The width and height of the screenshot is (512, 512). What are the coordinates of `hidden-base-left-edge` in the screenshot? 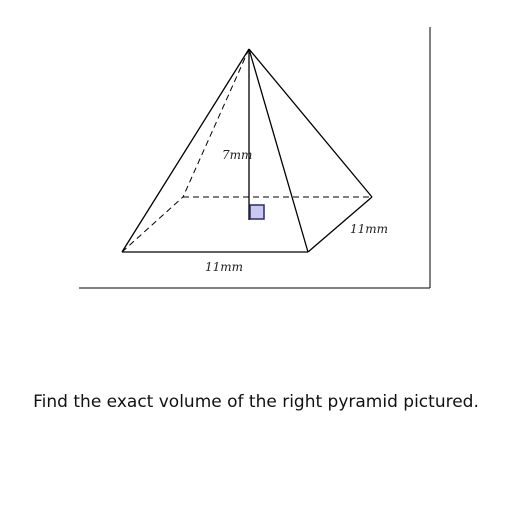 It's located at (152, 224).